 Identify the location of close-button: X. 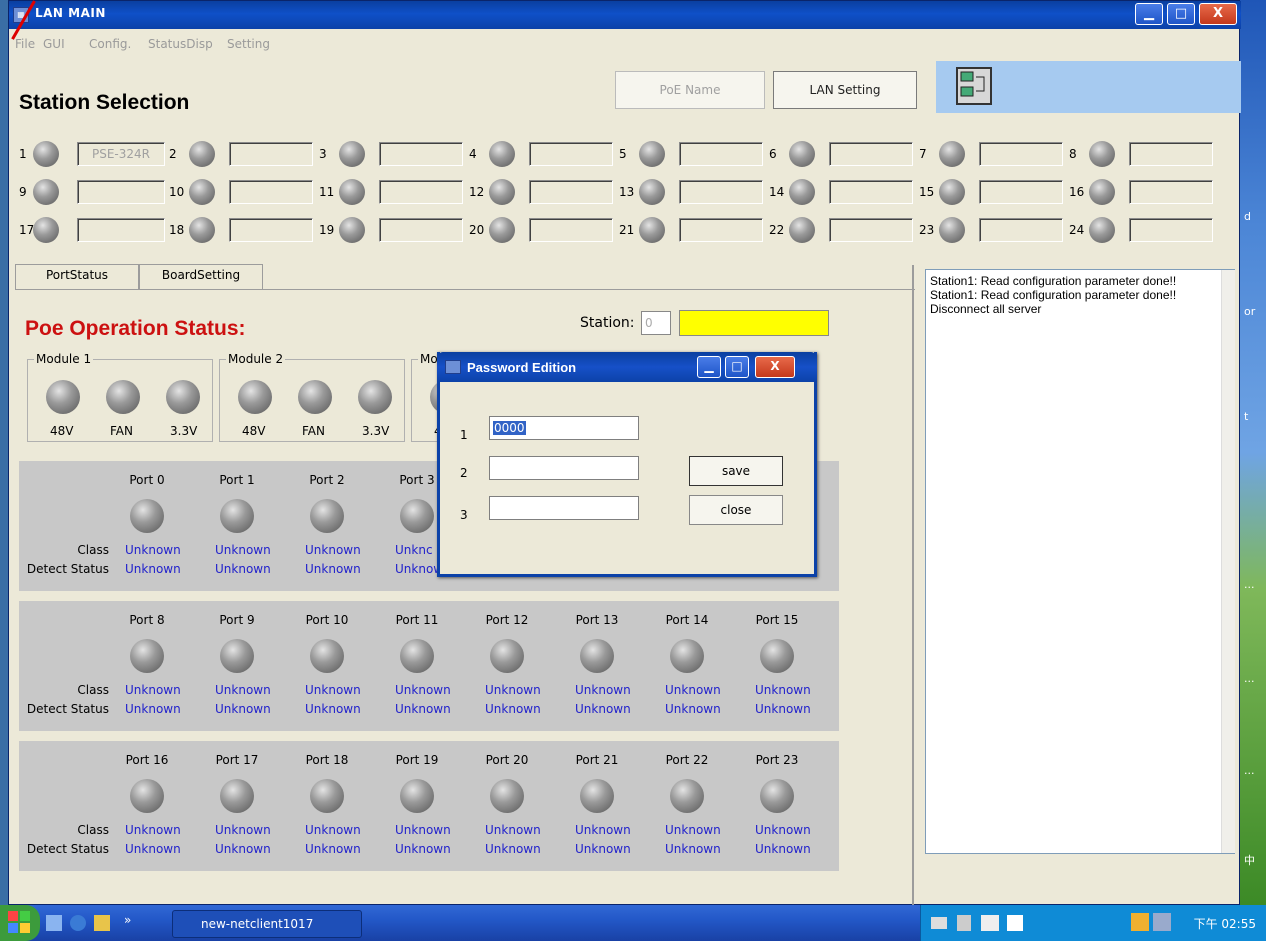
(1218, 14).